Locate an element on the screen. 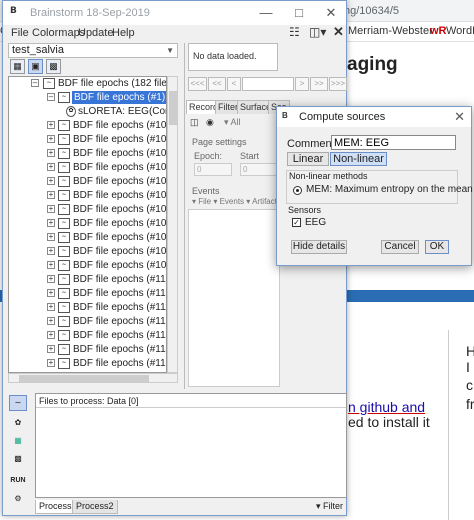  run-button: RUN is located at coordinates (18, 481).